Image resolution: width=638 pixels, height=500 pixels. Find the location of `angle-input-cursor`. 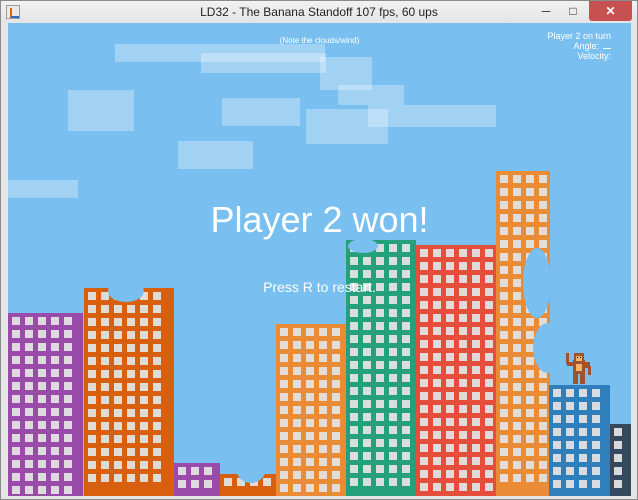

angle-input-cursor is located at coordinates (607, 48).